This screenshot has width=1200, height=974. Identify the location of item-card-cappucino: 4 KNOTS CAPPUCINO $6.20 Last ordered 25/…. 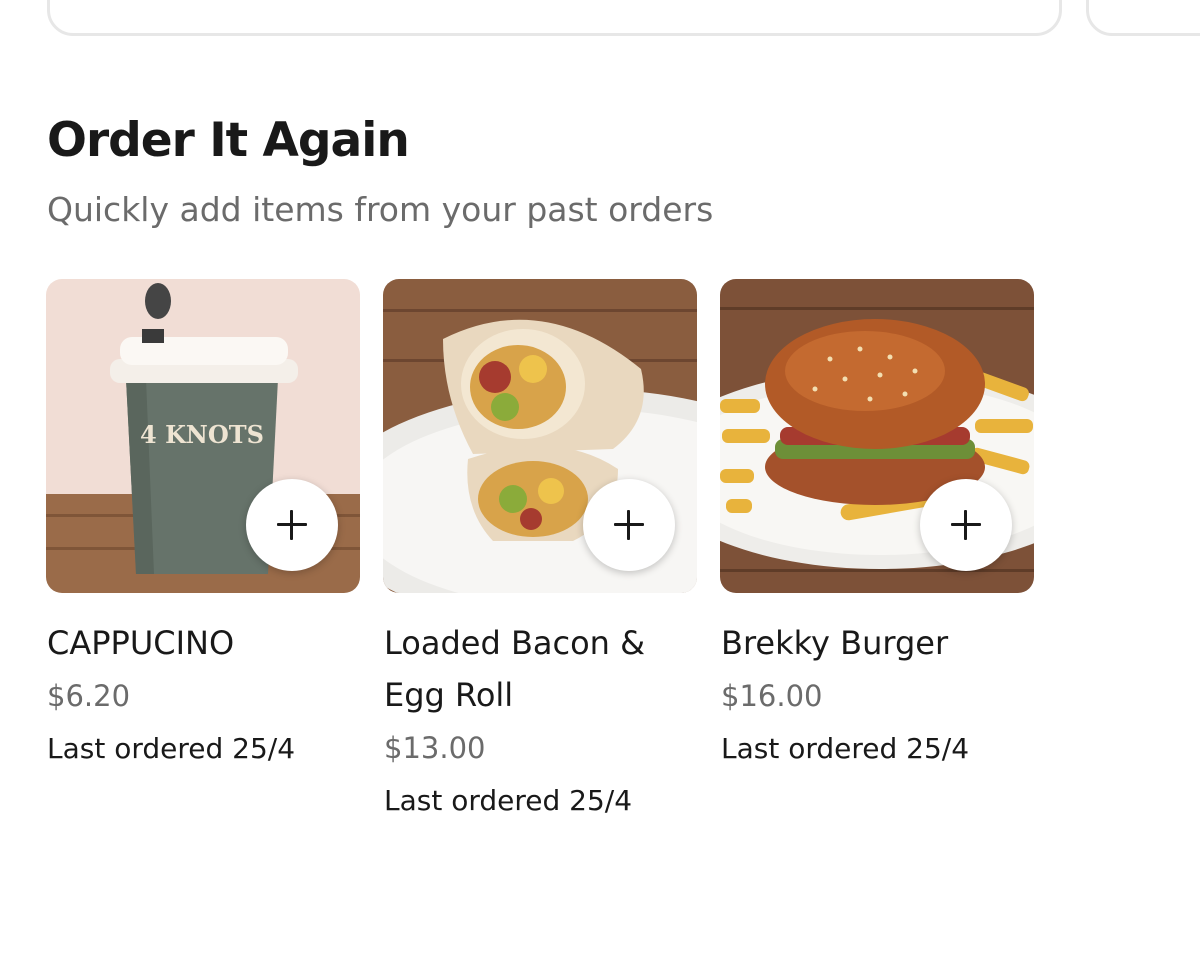
(203, 527).